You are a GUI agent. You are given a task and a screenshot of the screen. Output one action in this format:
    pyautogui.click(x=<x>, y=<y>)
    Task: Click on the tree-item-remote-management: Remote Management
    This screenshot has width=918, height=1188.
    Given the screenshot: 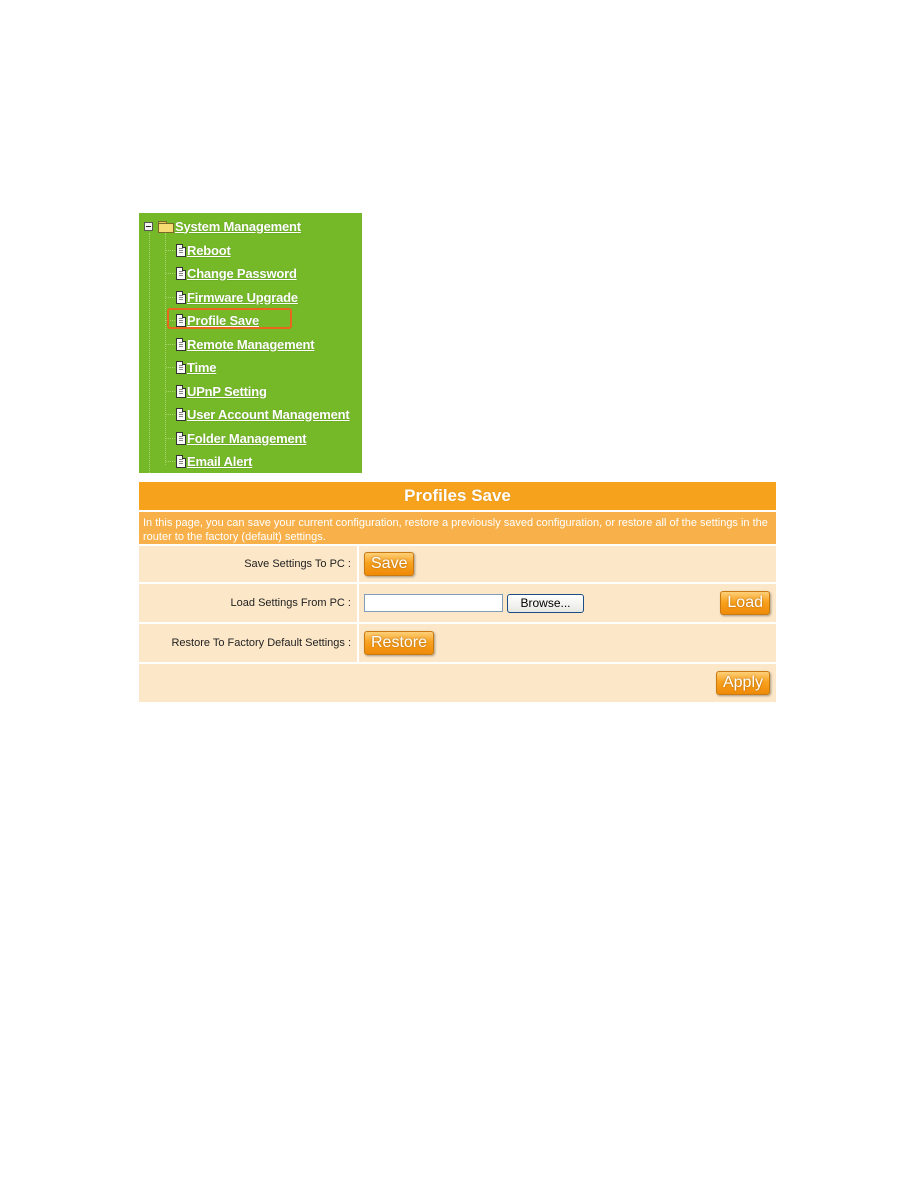 What is the action you would take?
    pyautogui.click(x=240, y=344)
    